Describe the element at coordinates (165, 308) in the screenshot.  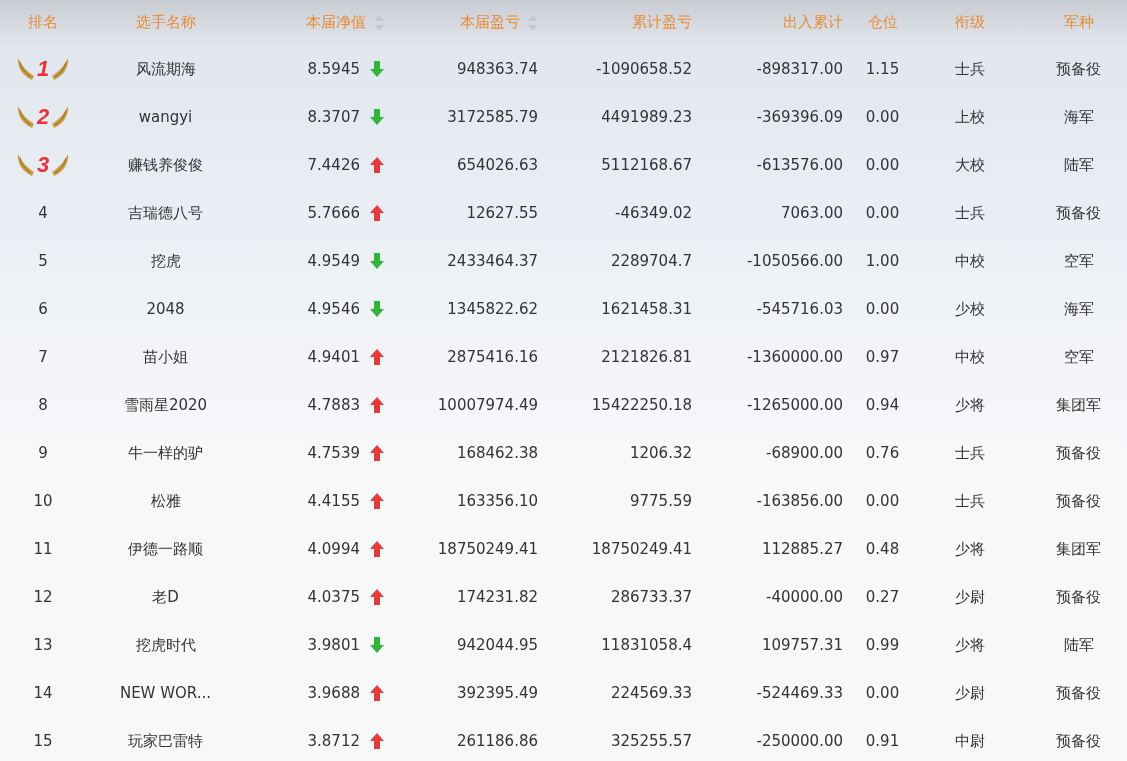
I see `player-name: 2048` at that location.